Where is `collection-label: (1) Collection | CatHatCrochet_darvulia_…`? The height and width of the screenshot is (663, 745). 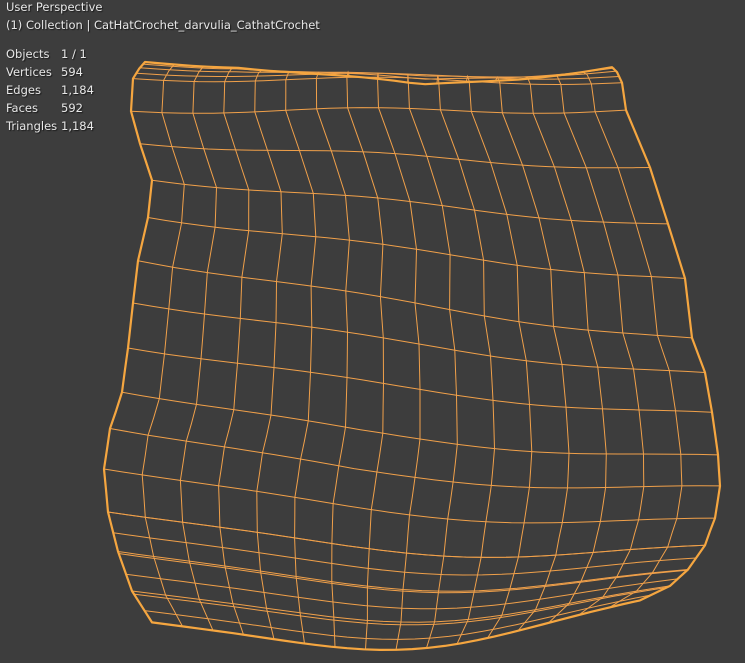
collection-label: (1) Collection | CatHatCrochet_darvulia_… is located at coordinates (163, 25).